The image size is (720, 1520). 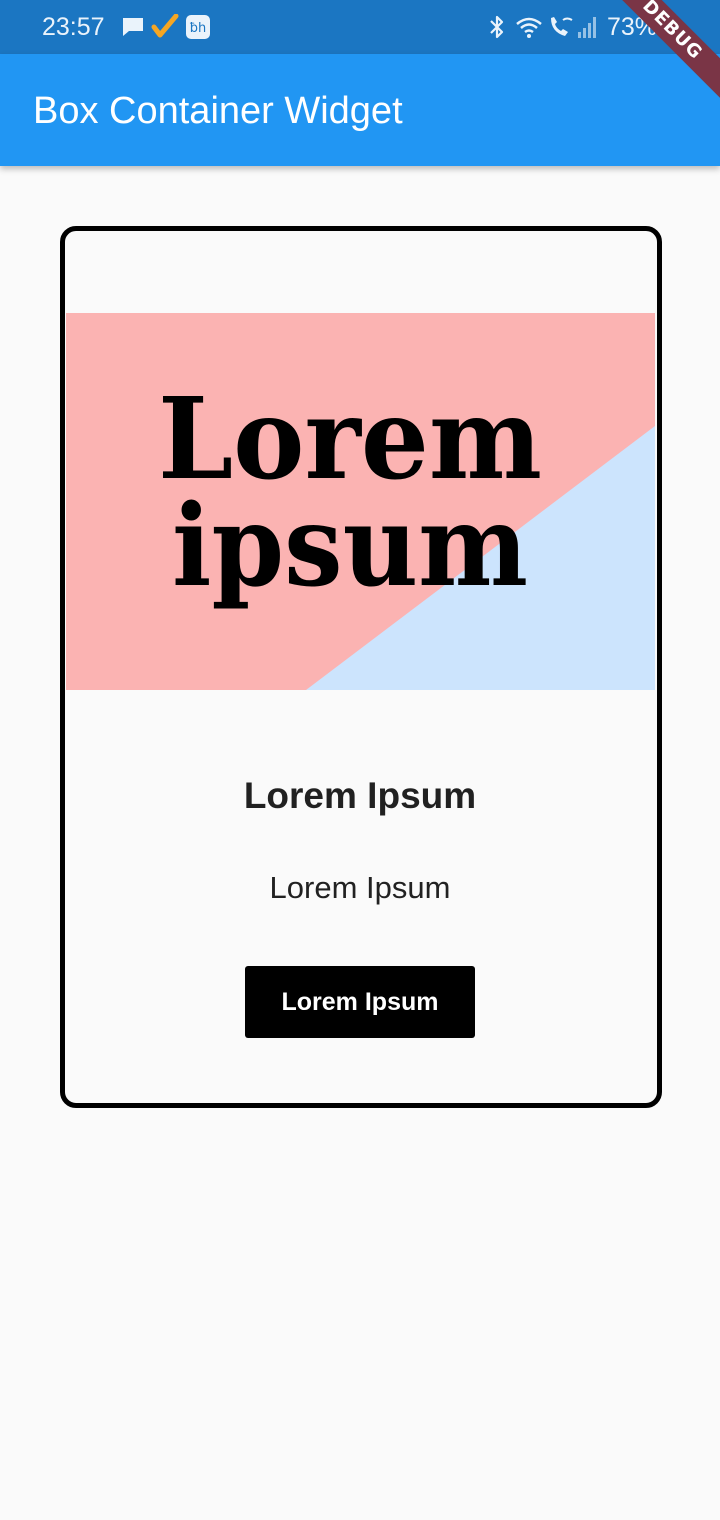 I want to click on message-icon, so click(x=133, y=27).